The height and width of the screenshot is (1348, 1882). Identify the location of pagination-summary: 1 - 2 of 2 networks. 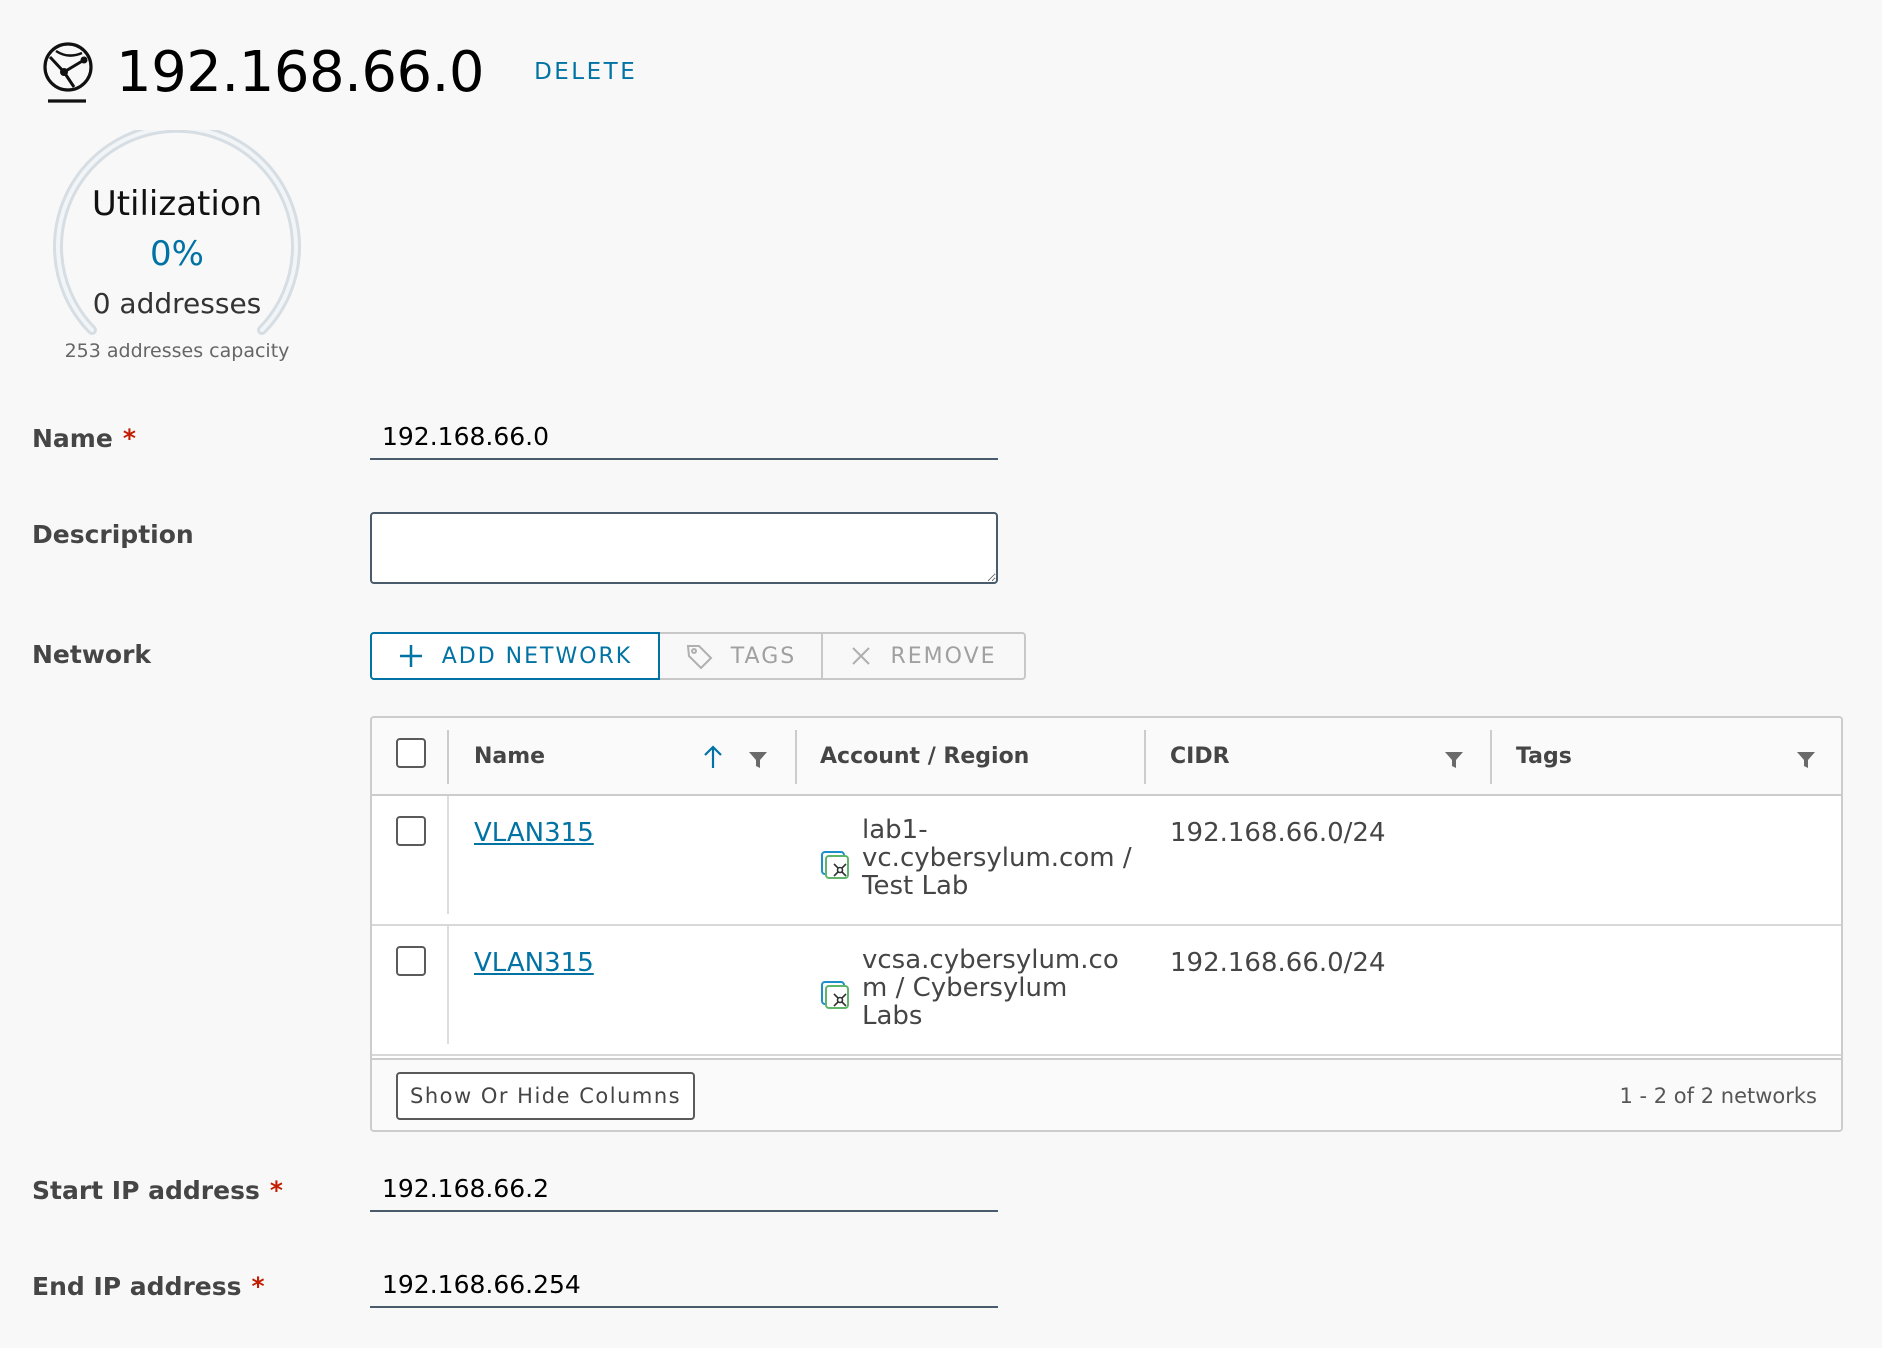
(1718, 1096).